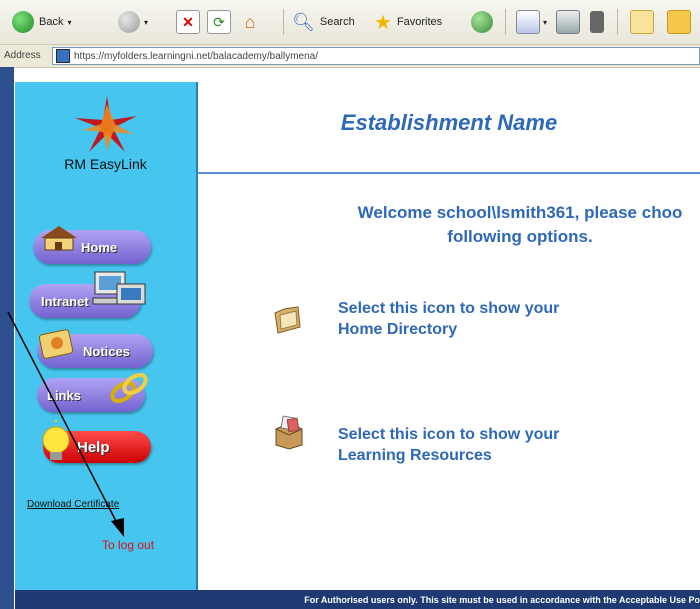 The width and height of the screenshot is (700, 609). I want to click on history-clock-icon, so click(482, 22).